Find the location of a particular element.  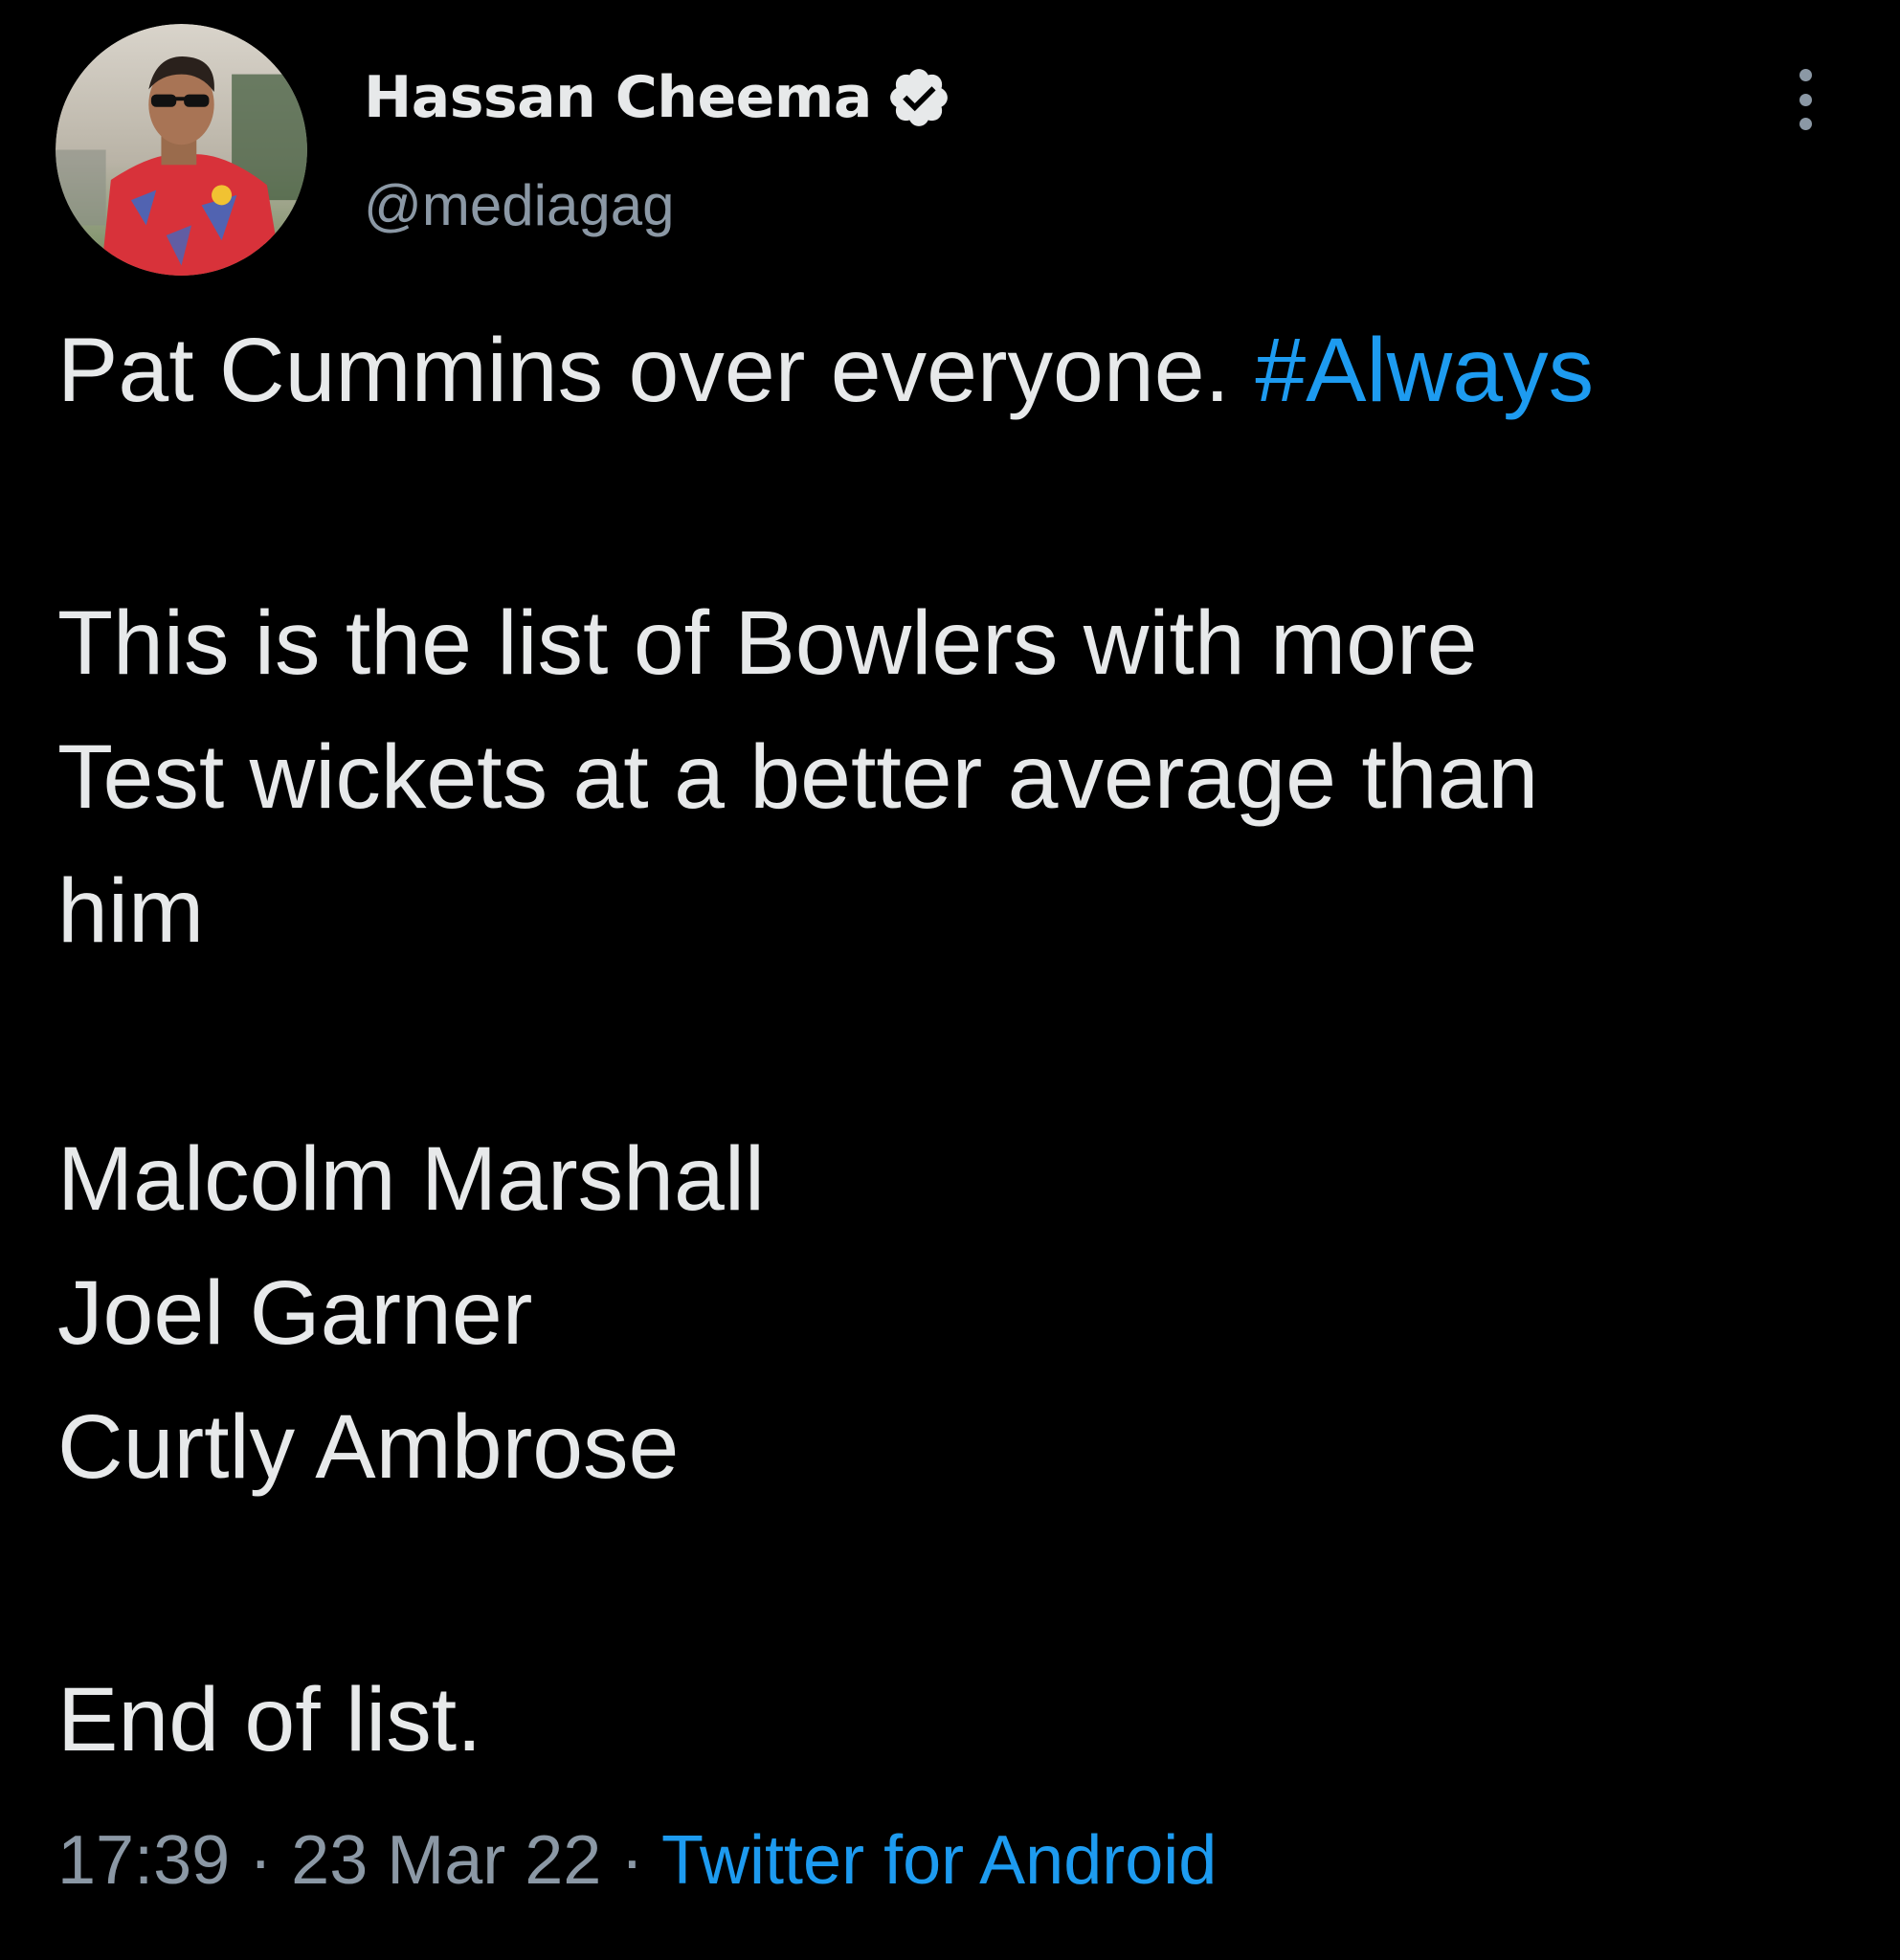

tweet-line-3: Test wickets at a better average than is located at coordinates (798, 777).